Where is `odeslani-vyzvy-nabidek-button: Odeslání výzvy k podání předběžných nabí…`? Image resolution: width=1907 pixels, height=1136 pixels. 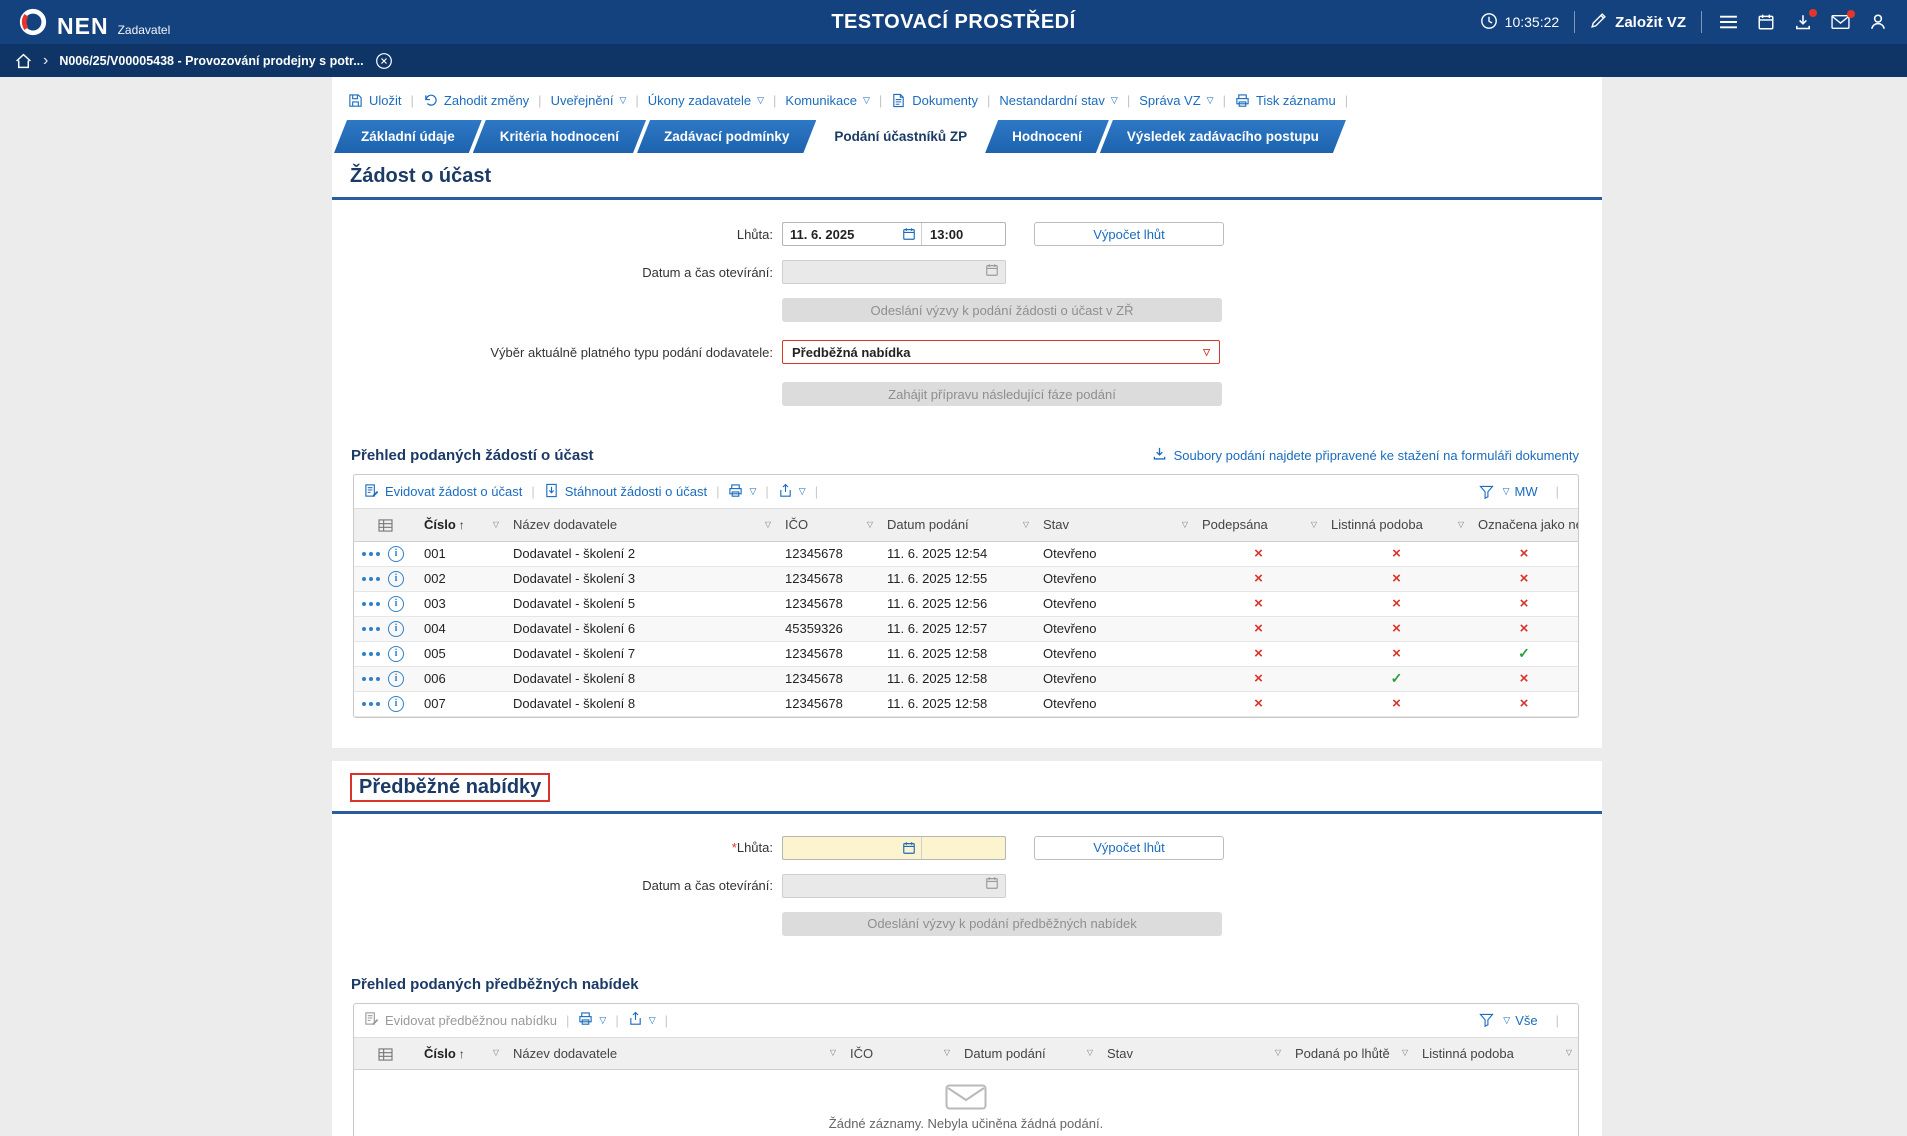
odeslani-vyzvy-nabidek-button: Odeslání výzvy k podání předběžných nabí… is located at coordinates (1002, 923).